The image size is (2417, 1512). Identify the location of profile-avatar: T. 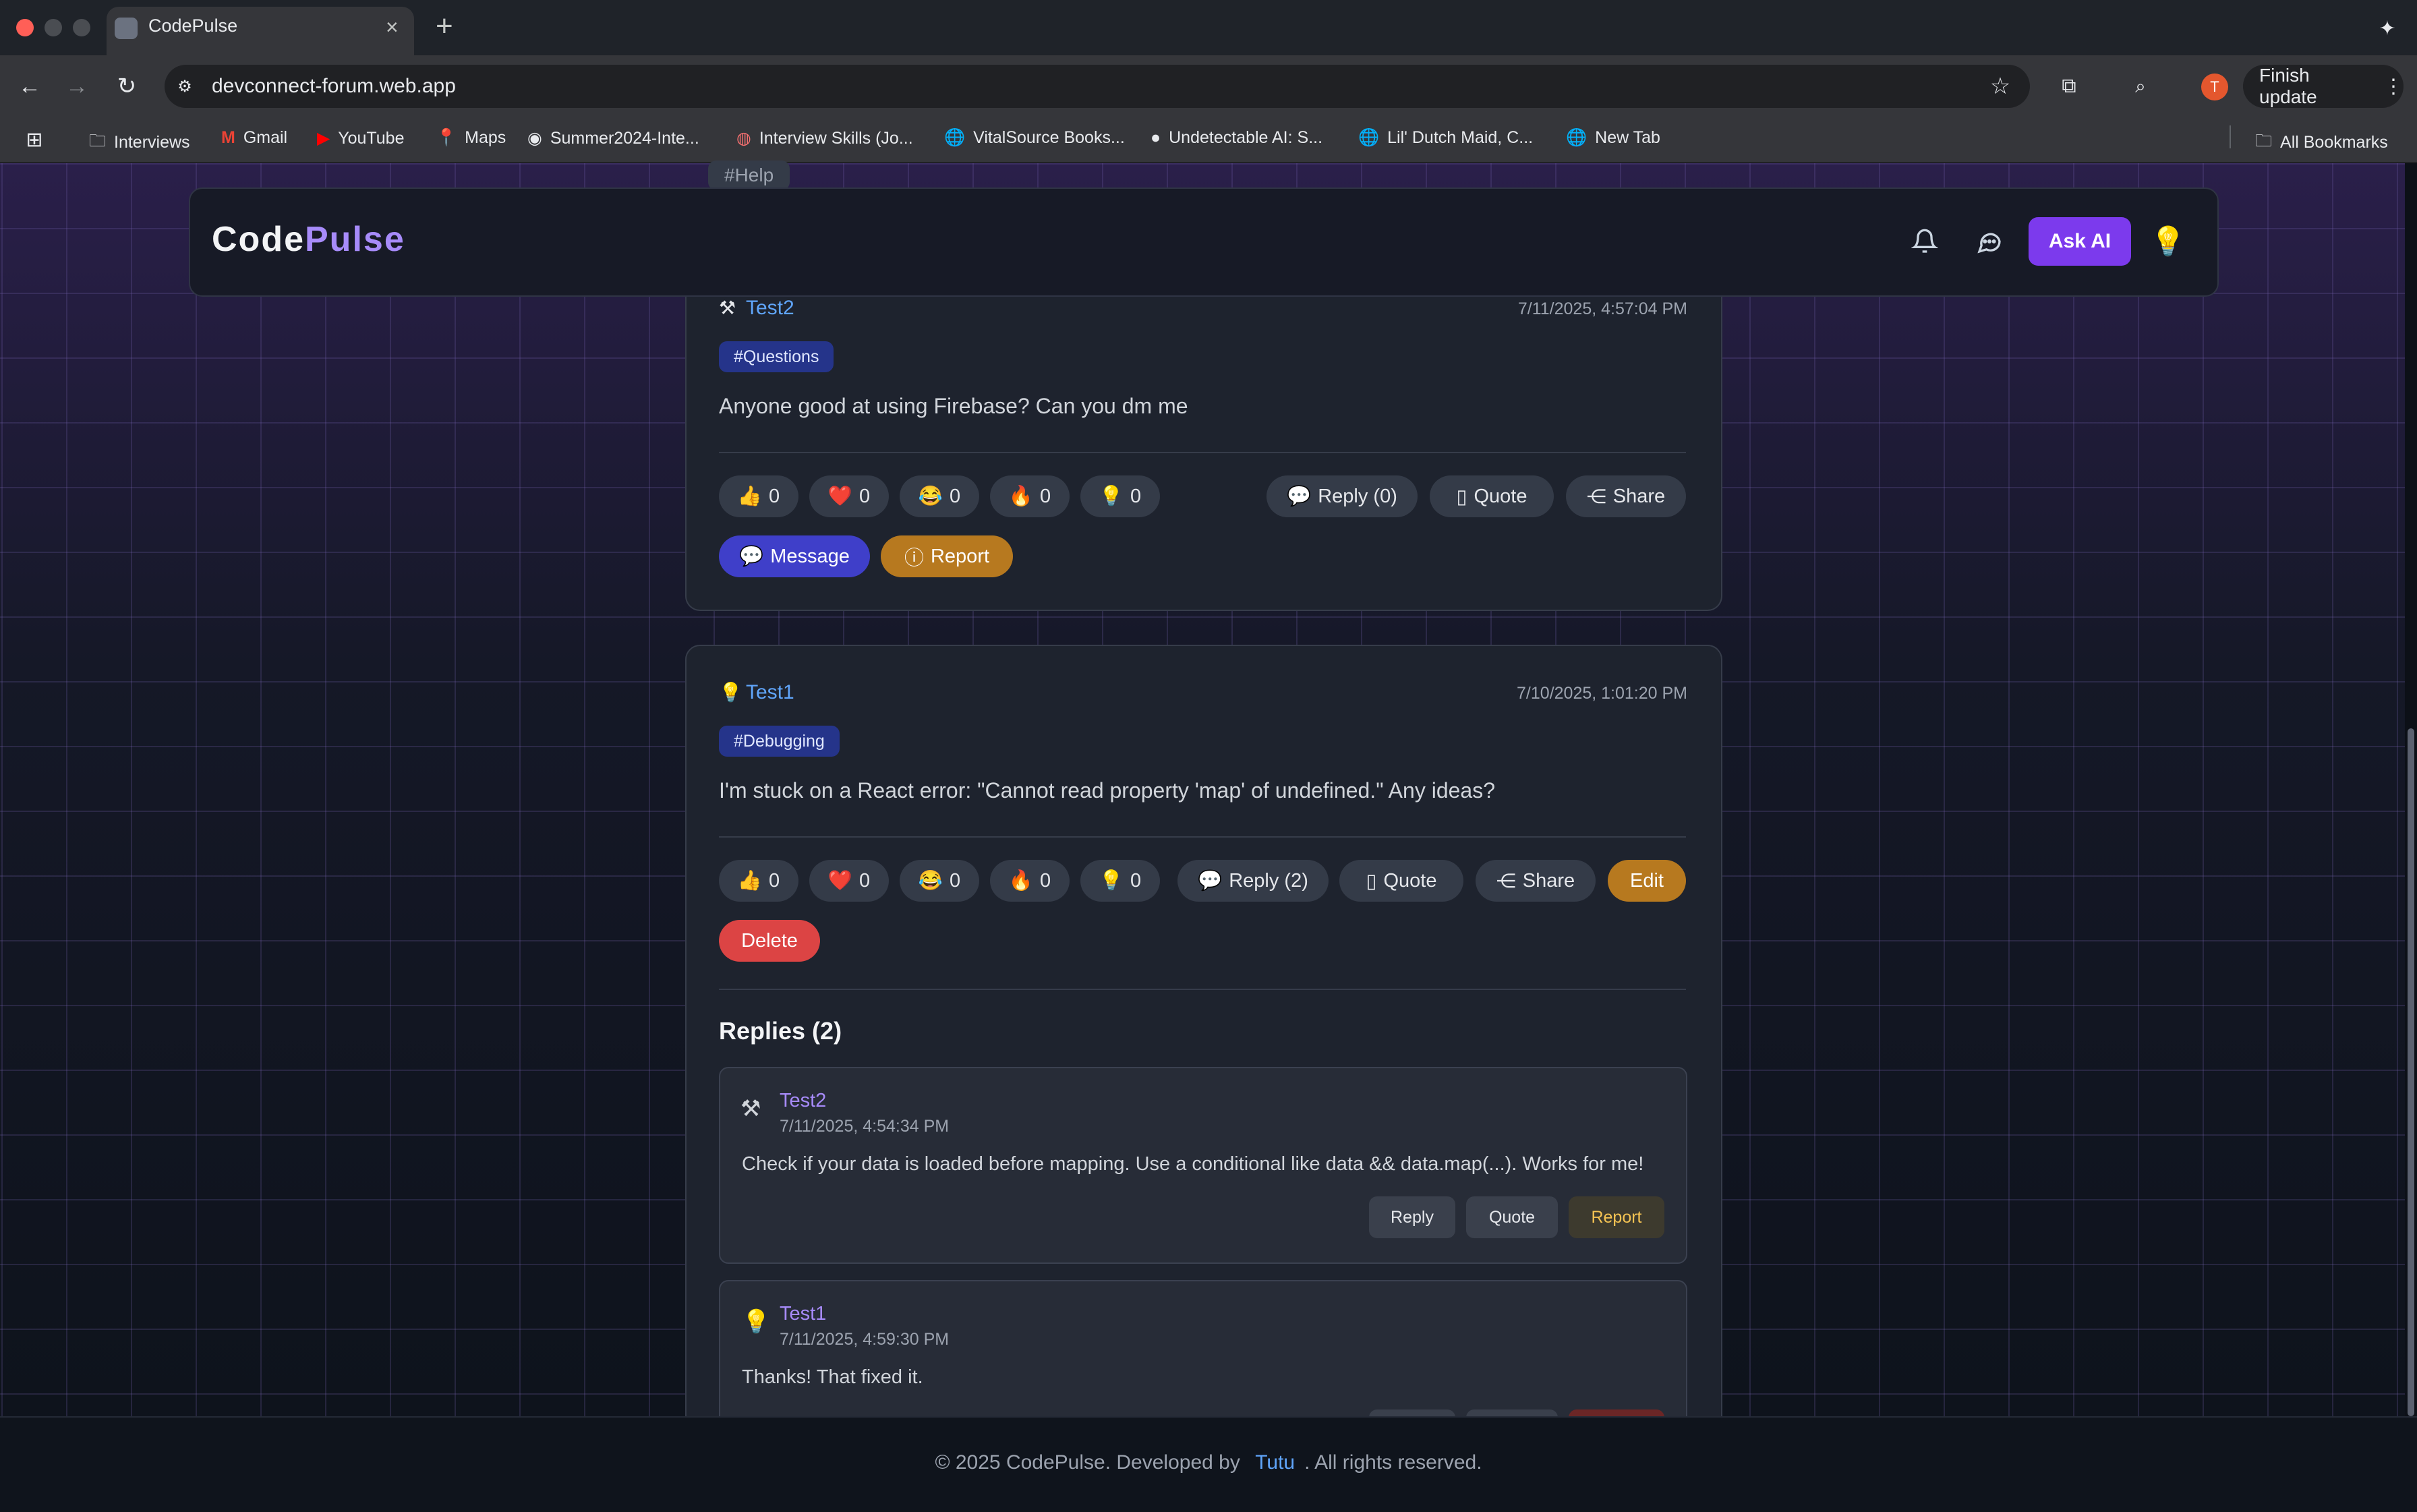
(2214, 87).